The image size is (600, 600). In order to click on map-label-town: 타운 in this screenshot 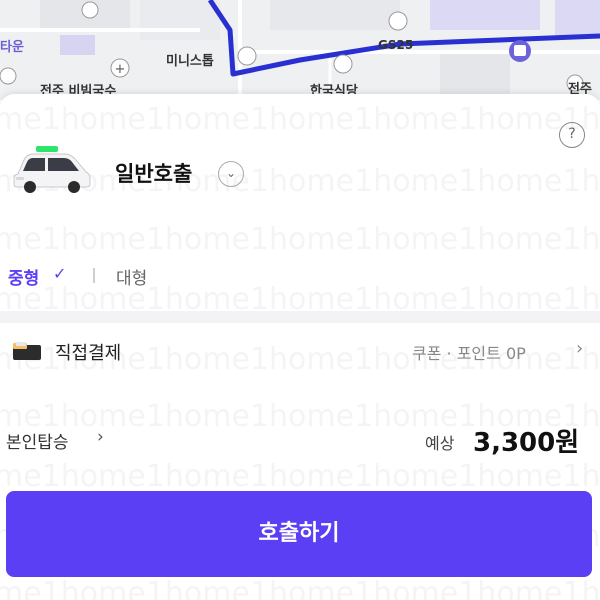, I will do `click(12, 47)`.